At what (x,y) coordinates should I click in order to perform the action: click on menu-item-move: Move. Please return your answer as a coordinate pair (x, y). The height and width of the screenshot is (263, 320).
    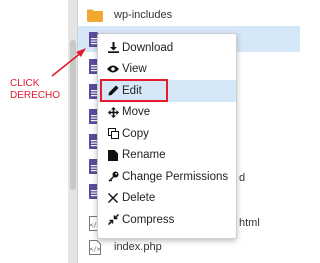
    Looking at the image, I should click on (167, 113).